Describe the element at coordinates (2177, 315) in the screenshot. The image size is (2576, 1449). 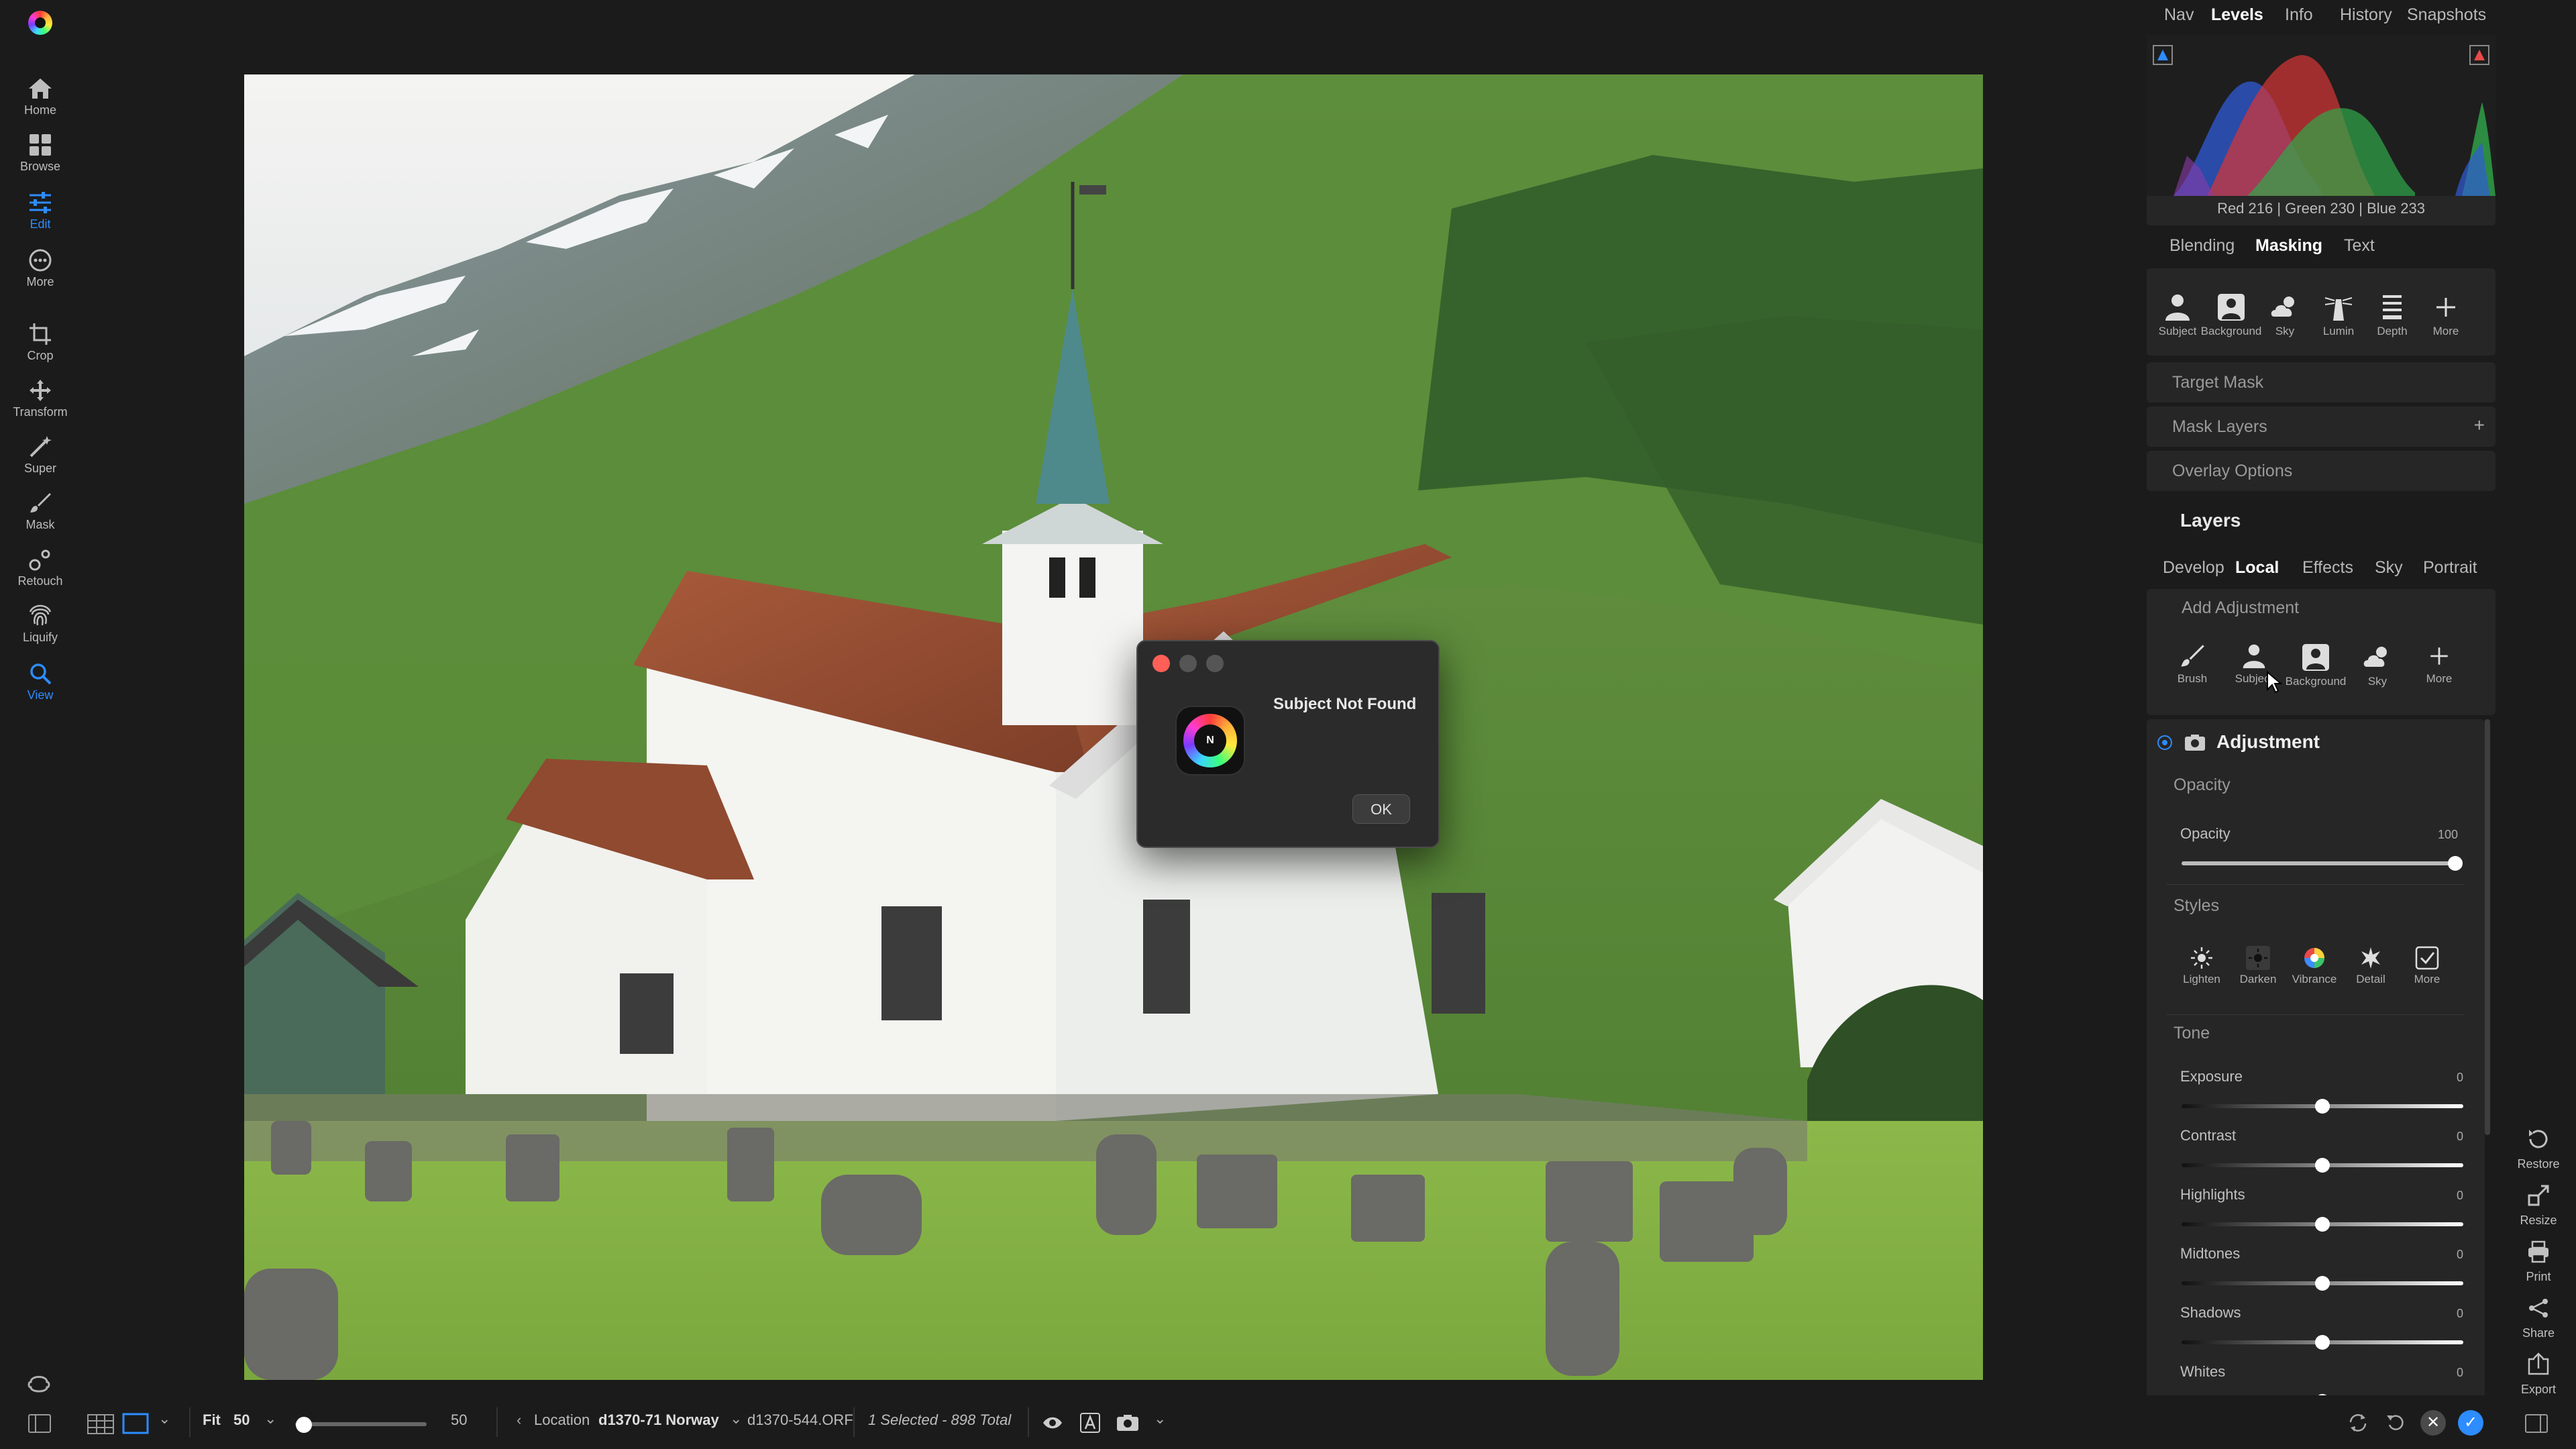
I see `mask-tool-subject: Subject` at that location.